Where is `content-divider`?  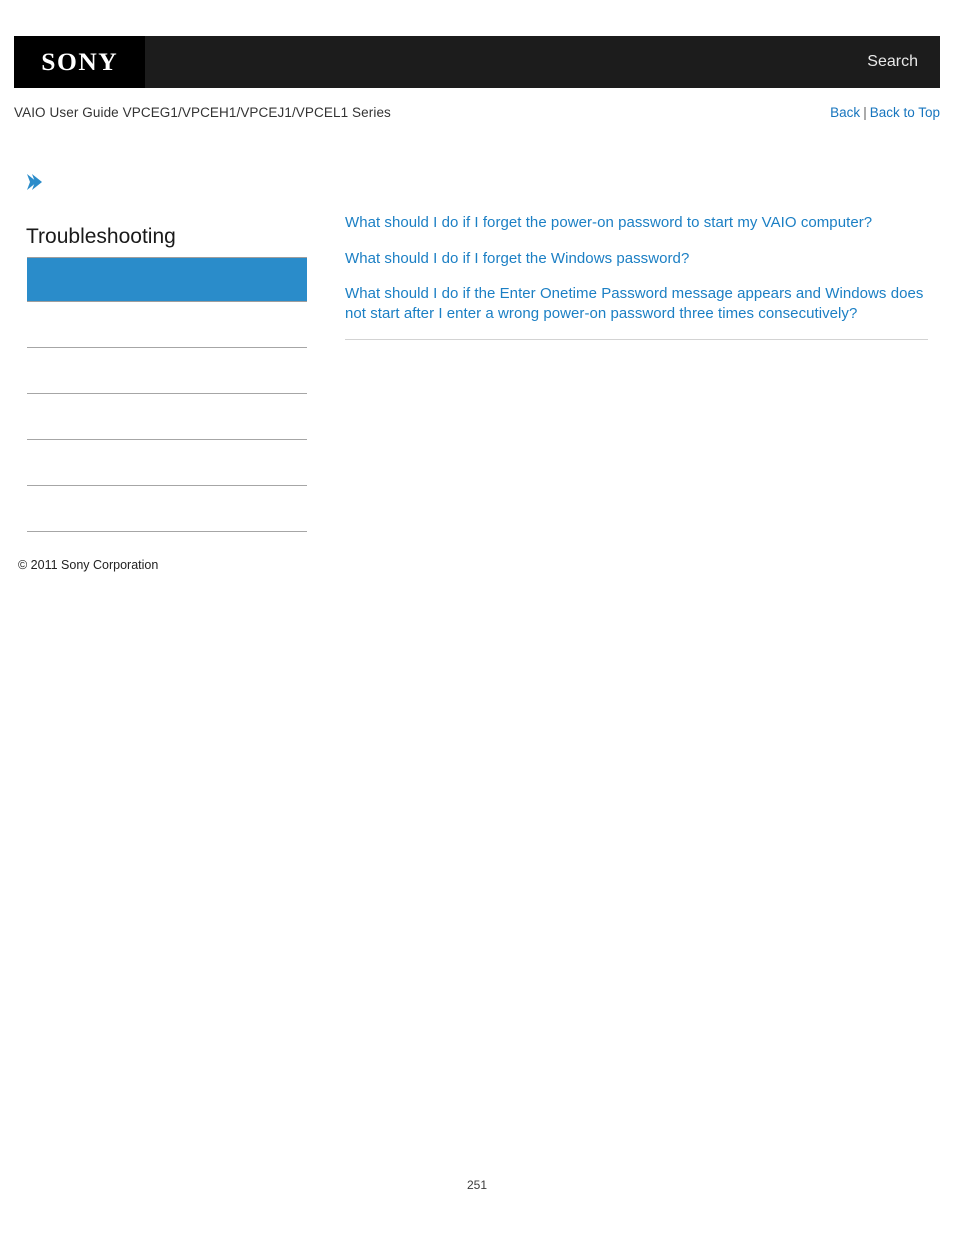
content-divider is located at coordinates (636, 339).